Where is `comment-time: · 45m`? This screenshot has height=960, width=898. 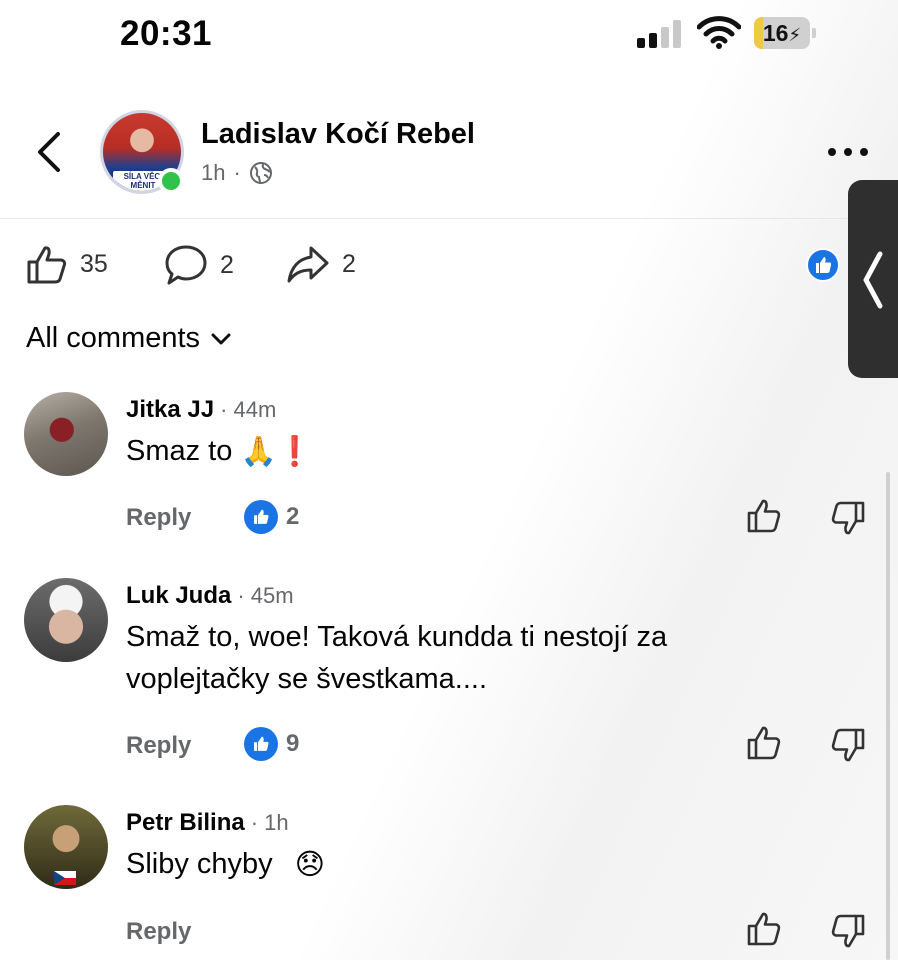 comment-time: · 45m is located at coordinates (265, 595).